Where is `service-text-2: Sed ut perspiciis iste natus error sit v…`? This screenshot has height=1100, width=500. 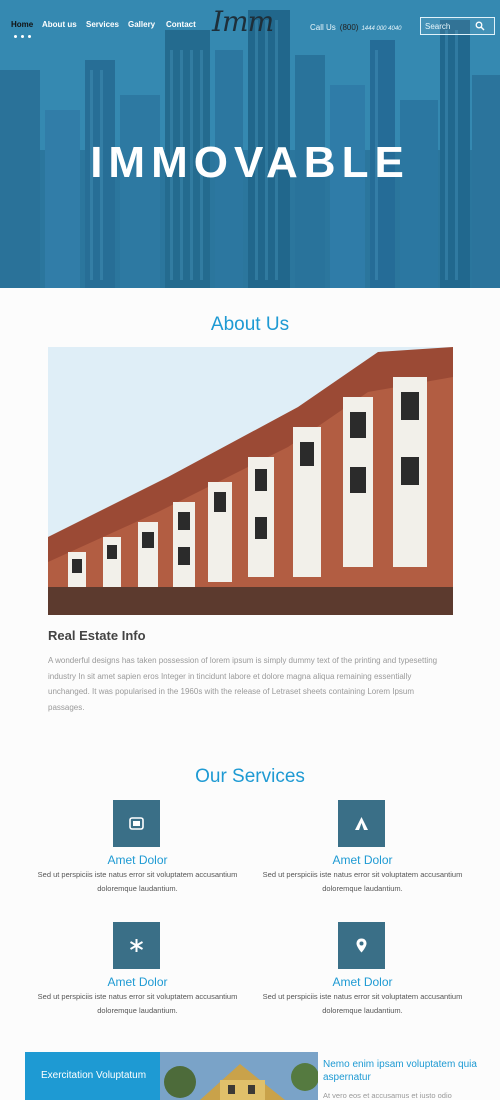
service-text-2: Sed ut perspiciis iste natus error sit v… is located at coordinates (362, 881).